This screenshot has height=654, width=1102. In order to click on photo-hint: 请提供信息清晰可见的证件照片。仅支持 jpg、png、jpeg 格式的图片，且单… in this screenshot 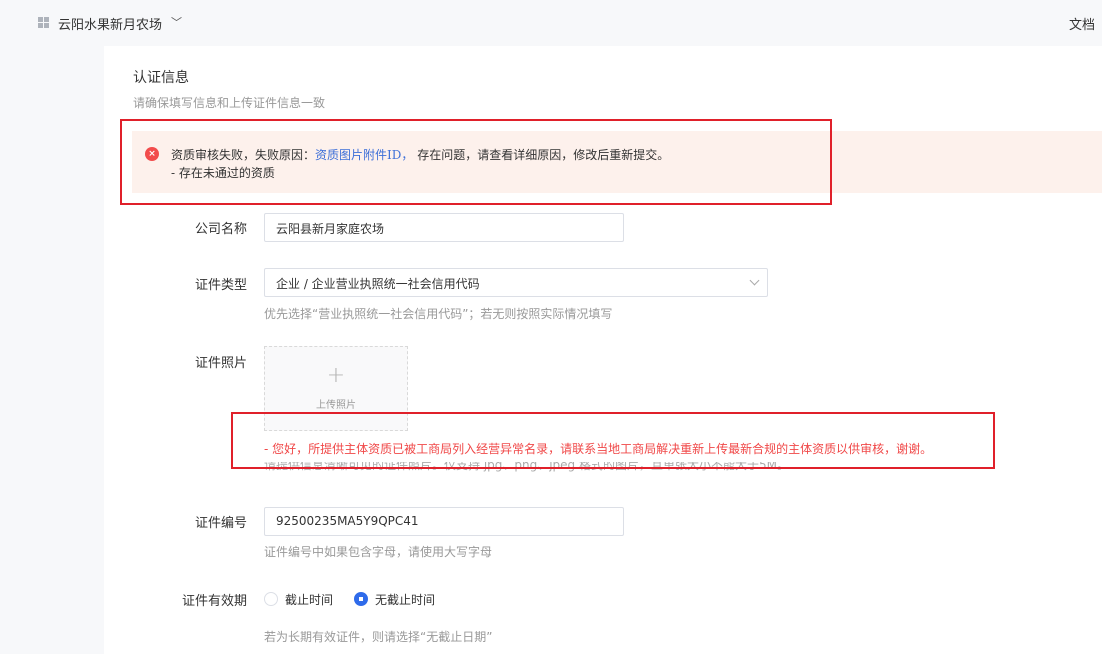, I will do `click(526, 467)`.